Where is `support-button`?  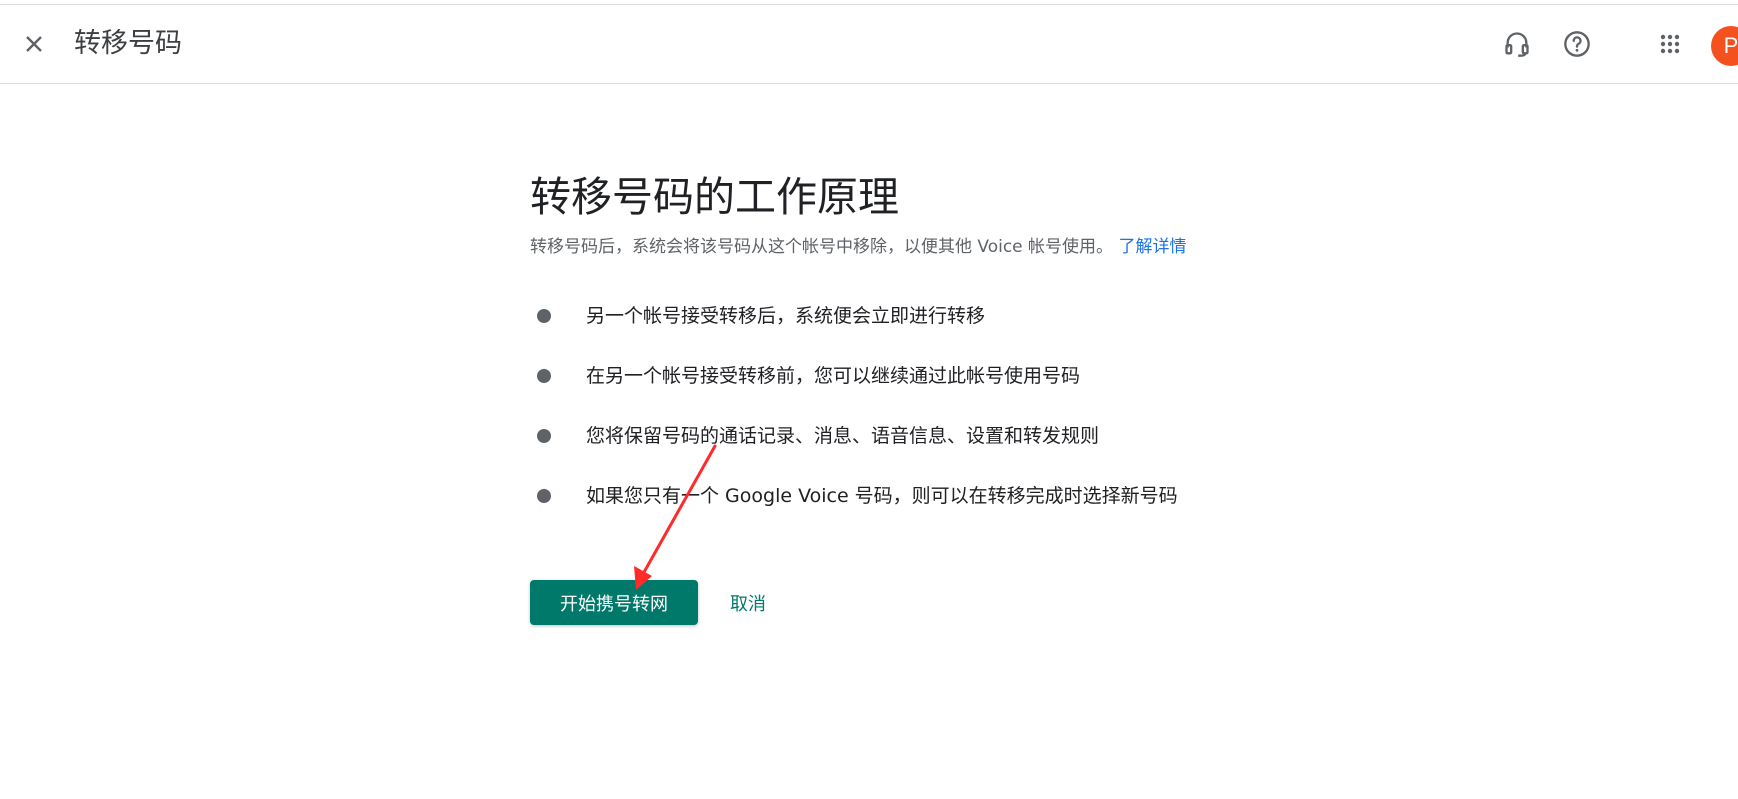 support-button is located at coordinates (1517, 44).